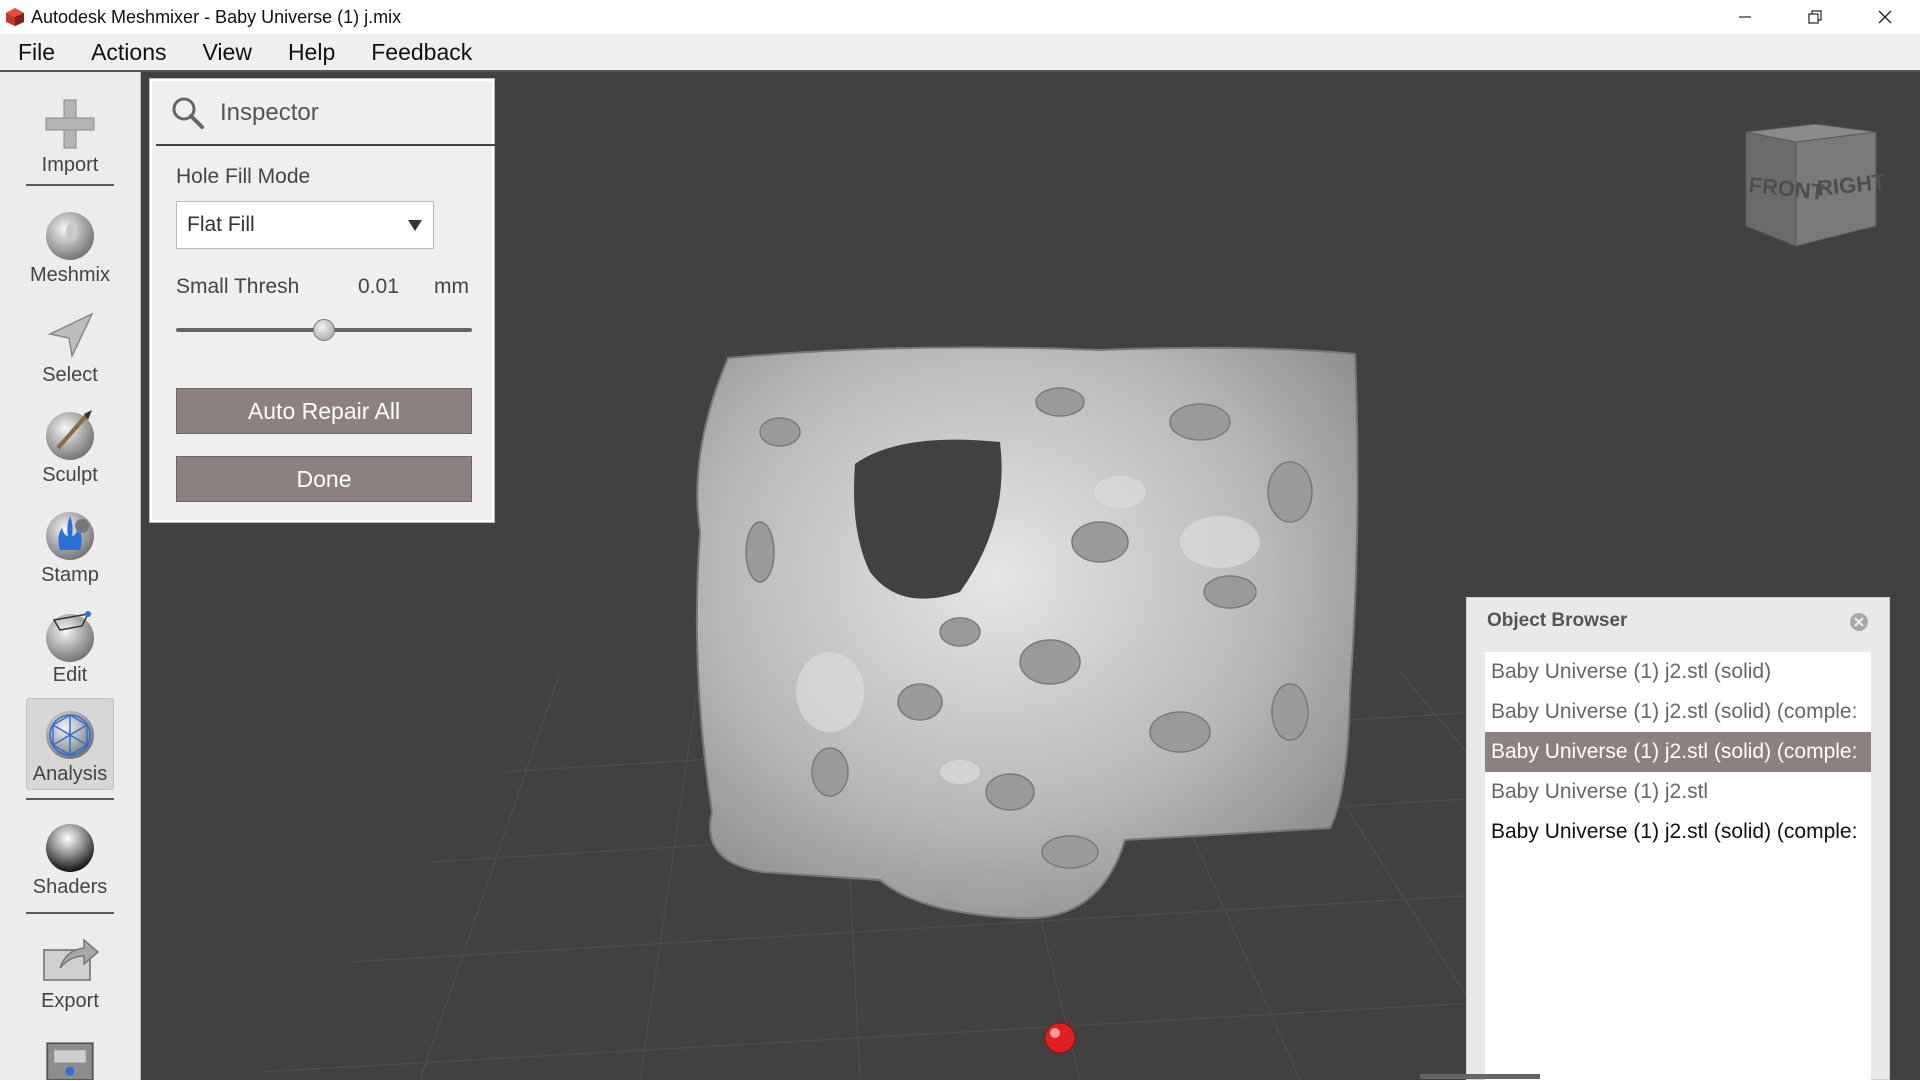  Describe the element at coordinates (70, 475) in the screenshot. I see `sculpt-label: Sculpt` at that location.